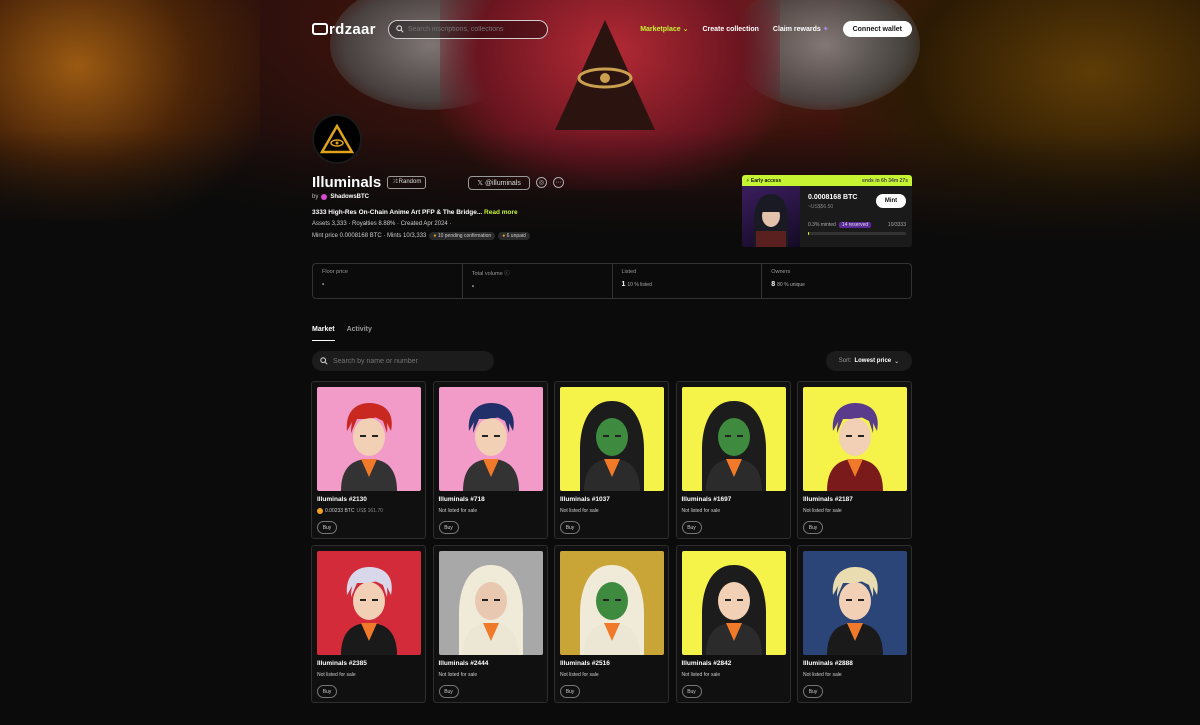  I want to click on item-name: Illuminals #2187, so click(828, 499).